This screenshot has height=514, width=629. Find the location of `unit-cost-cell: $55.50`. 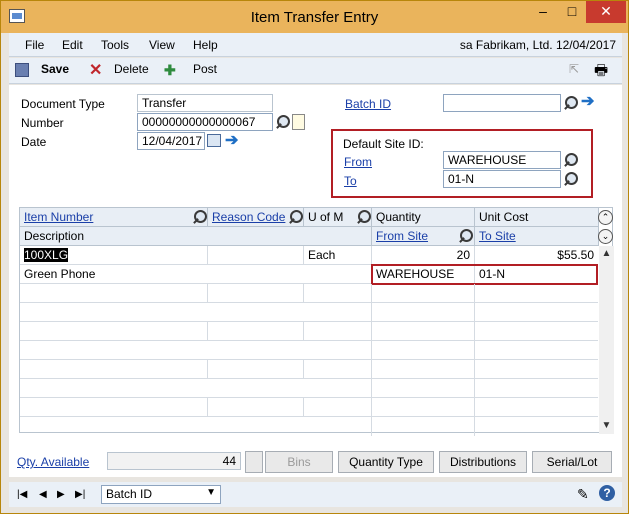

unit-cost-cell: $55.50 is located at coordinates (536, 255).